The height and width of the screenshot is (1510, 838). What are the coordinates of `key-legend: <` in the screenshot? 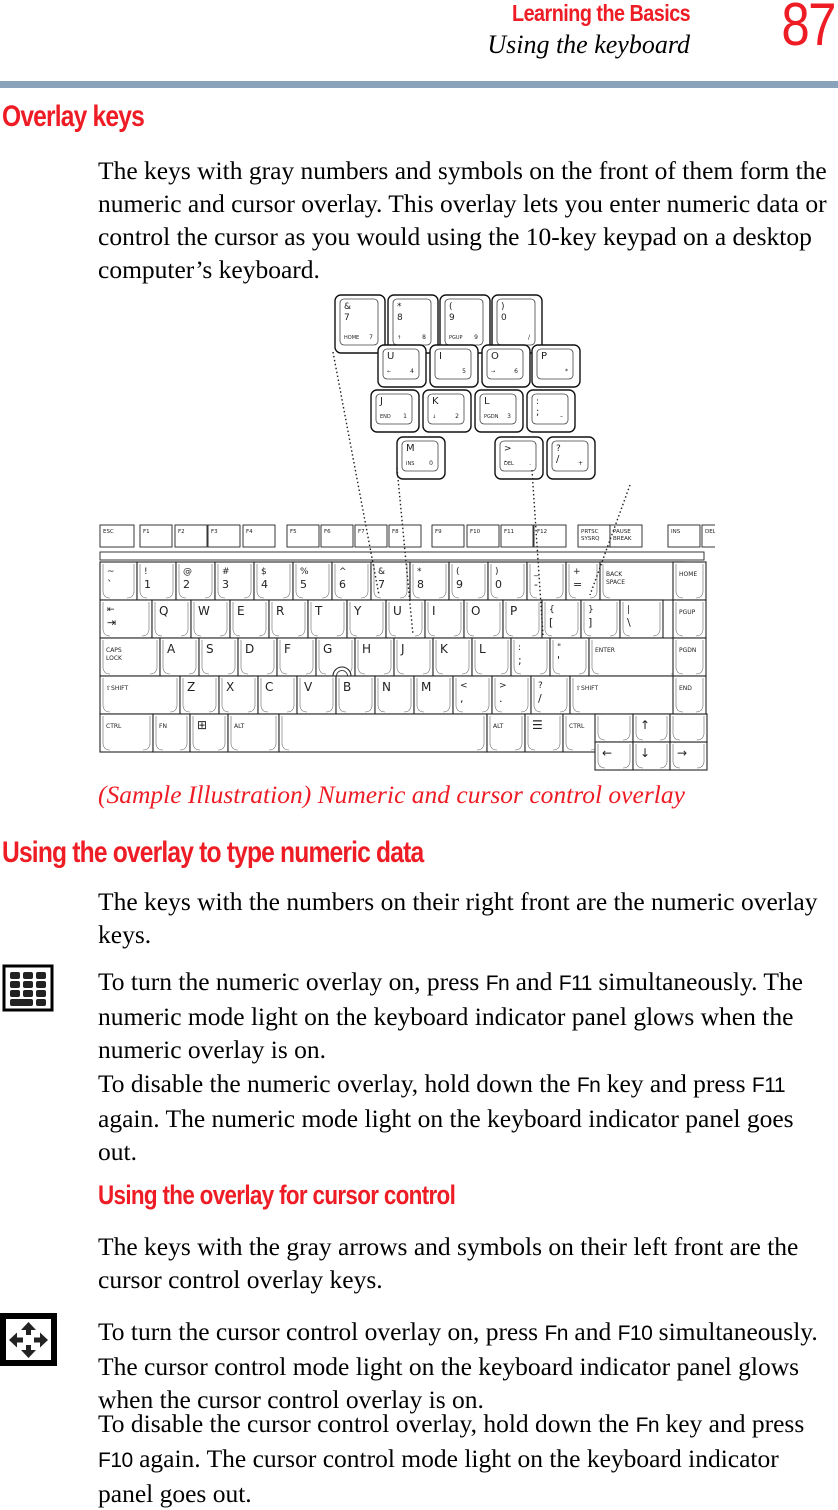 It's located at (464, 686).